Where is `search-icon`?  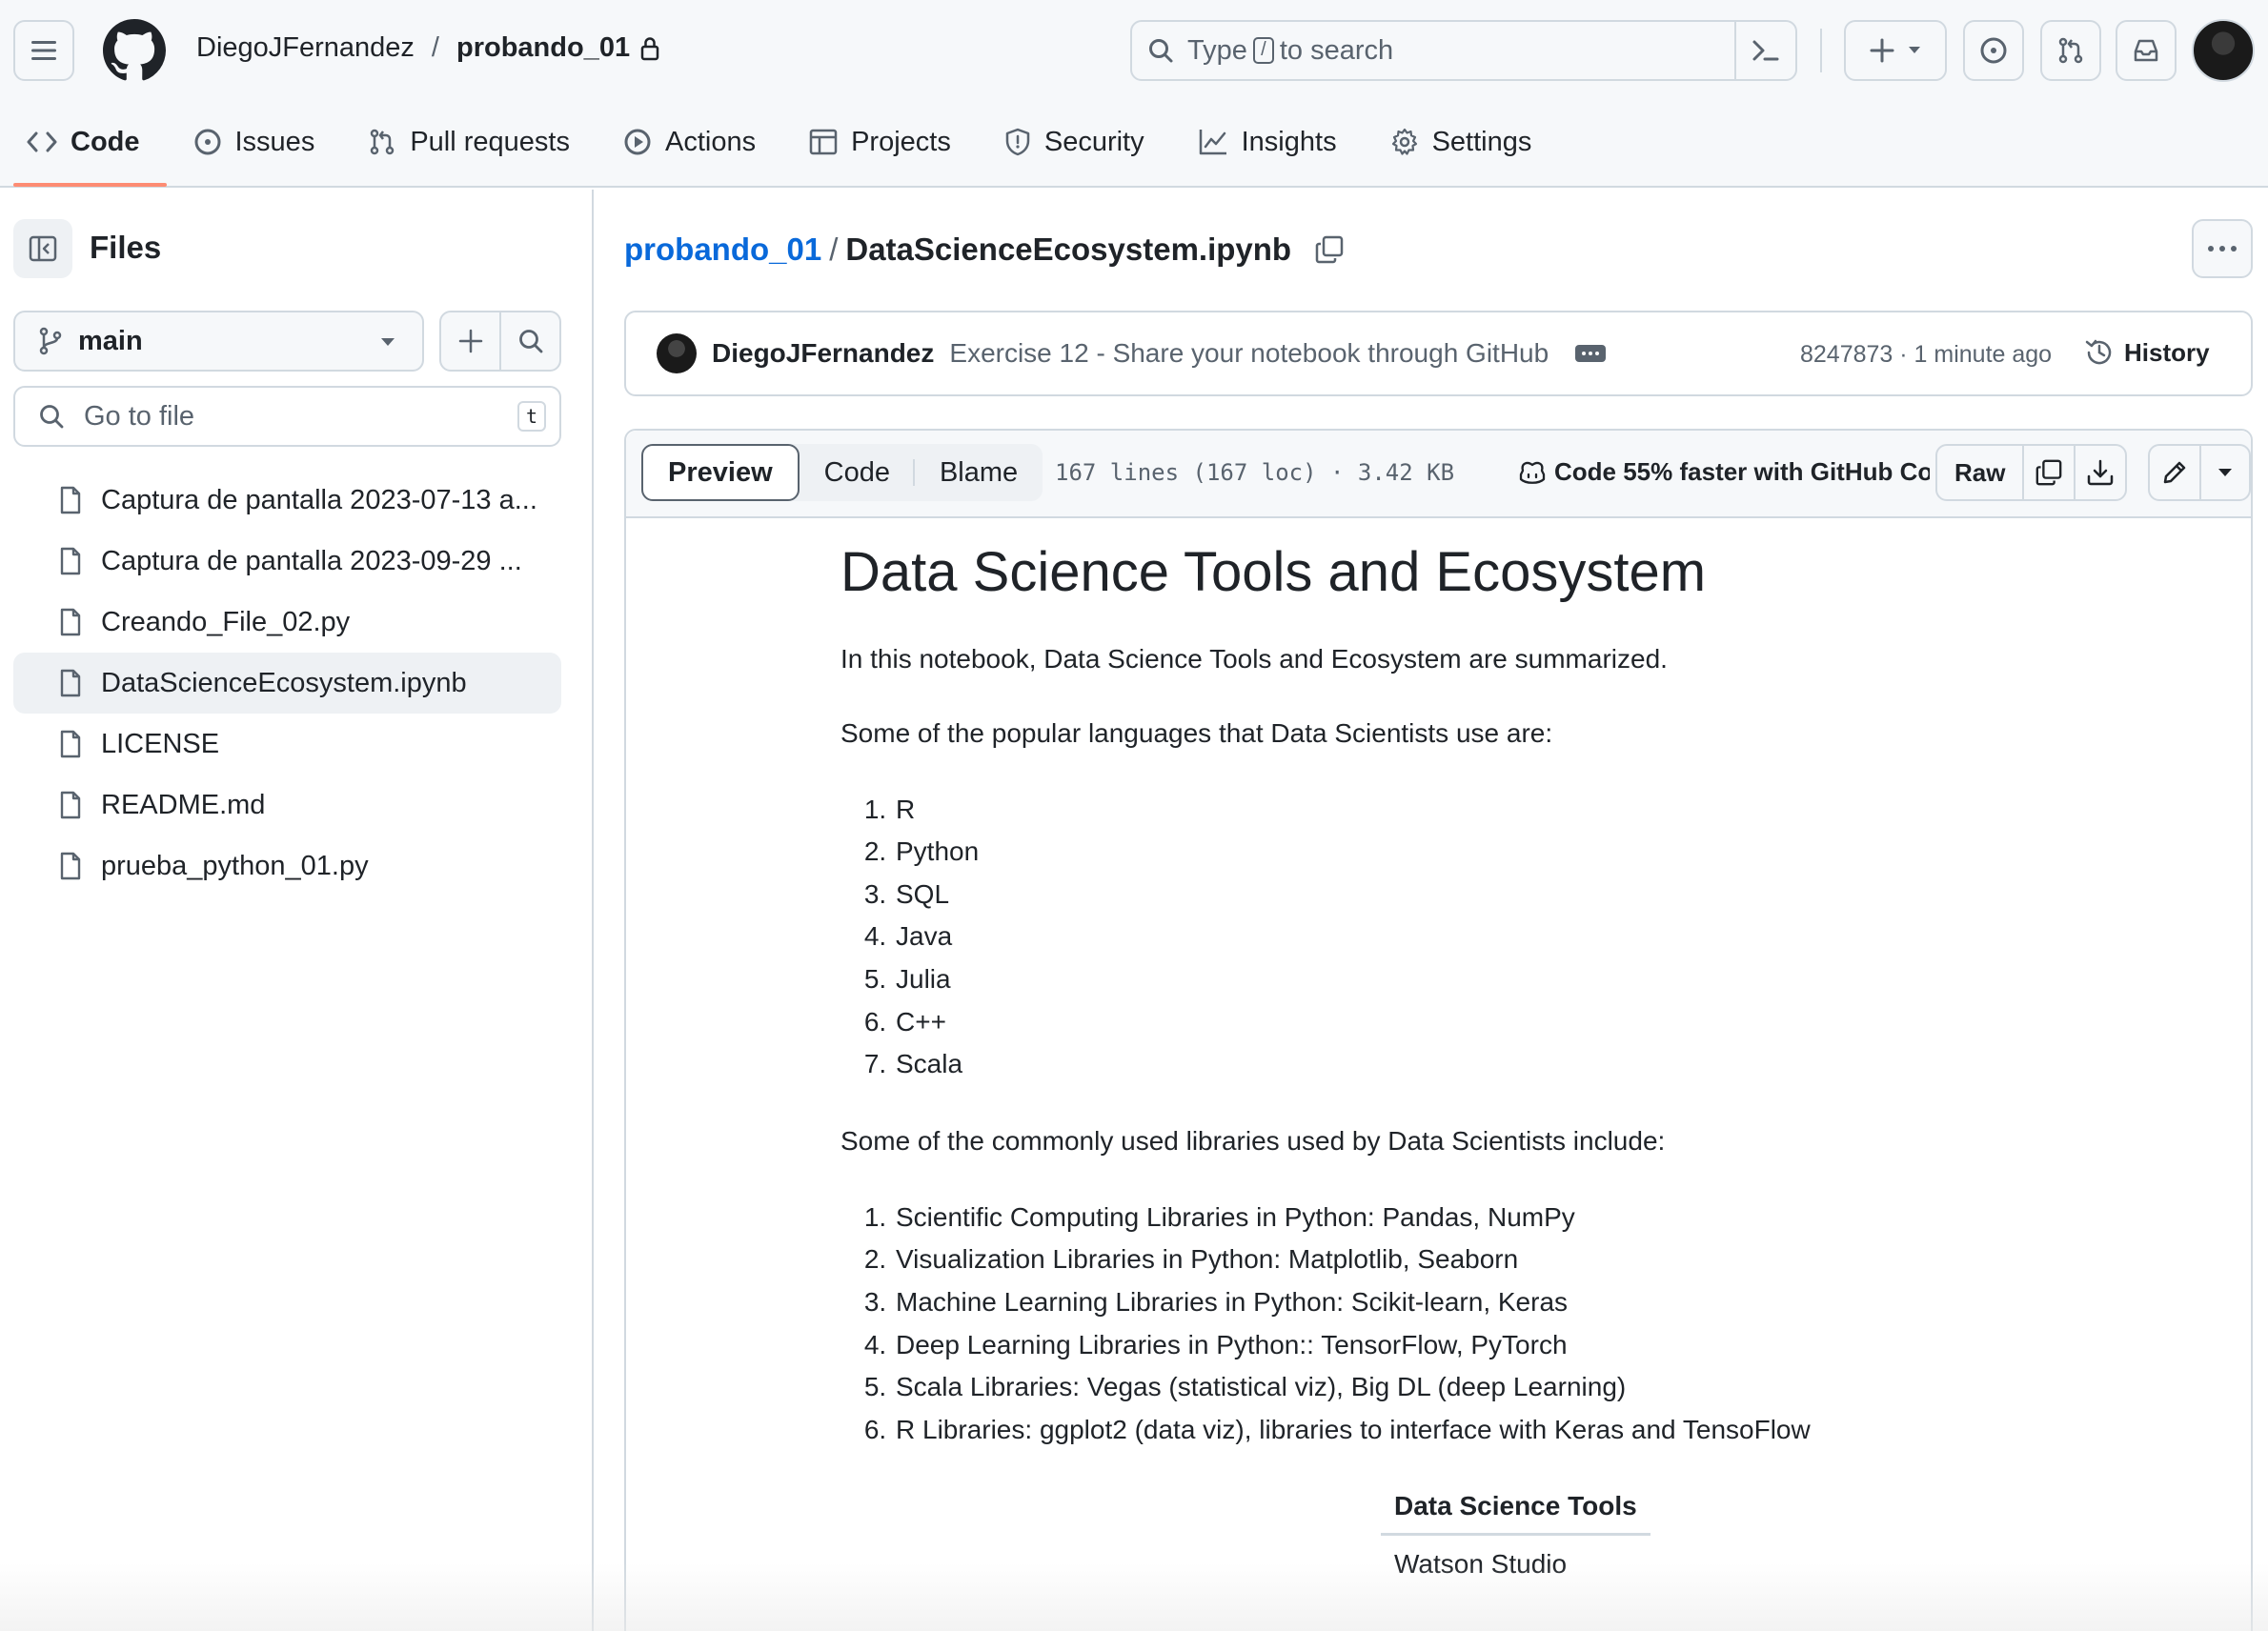
search-icon is located at coordinates (530, 341).